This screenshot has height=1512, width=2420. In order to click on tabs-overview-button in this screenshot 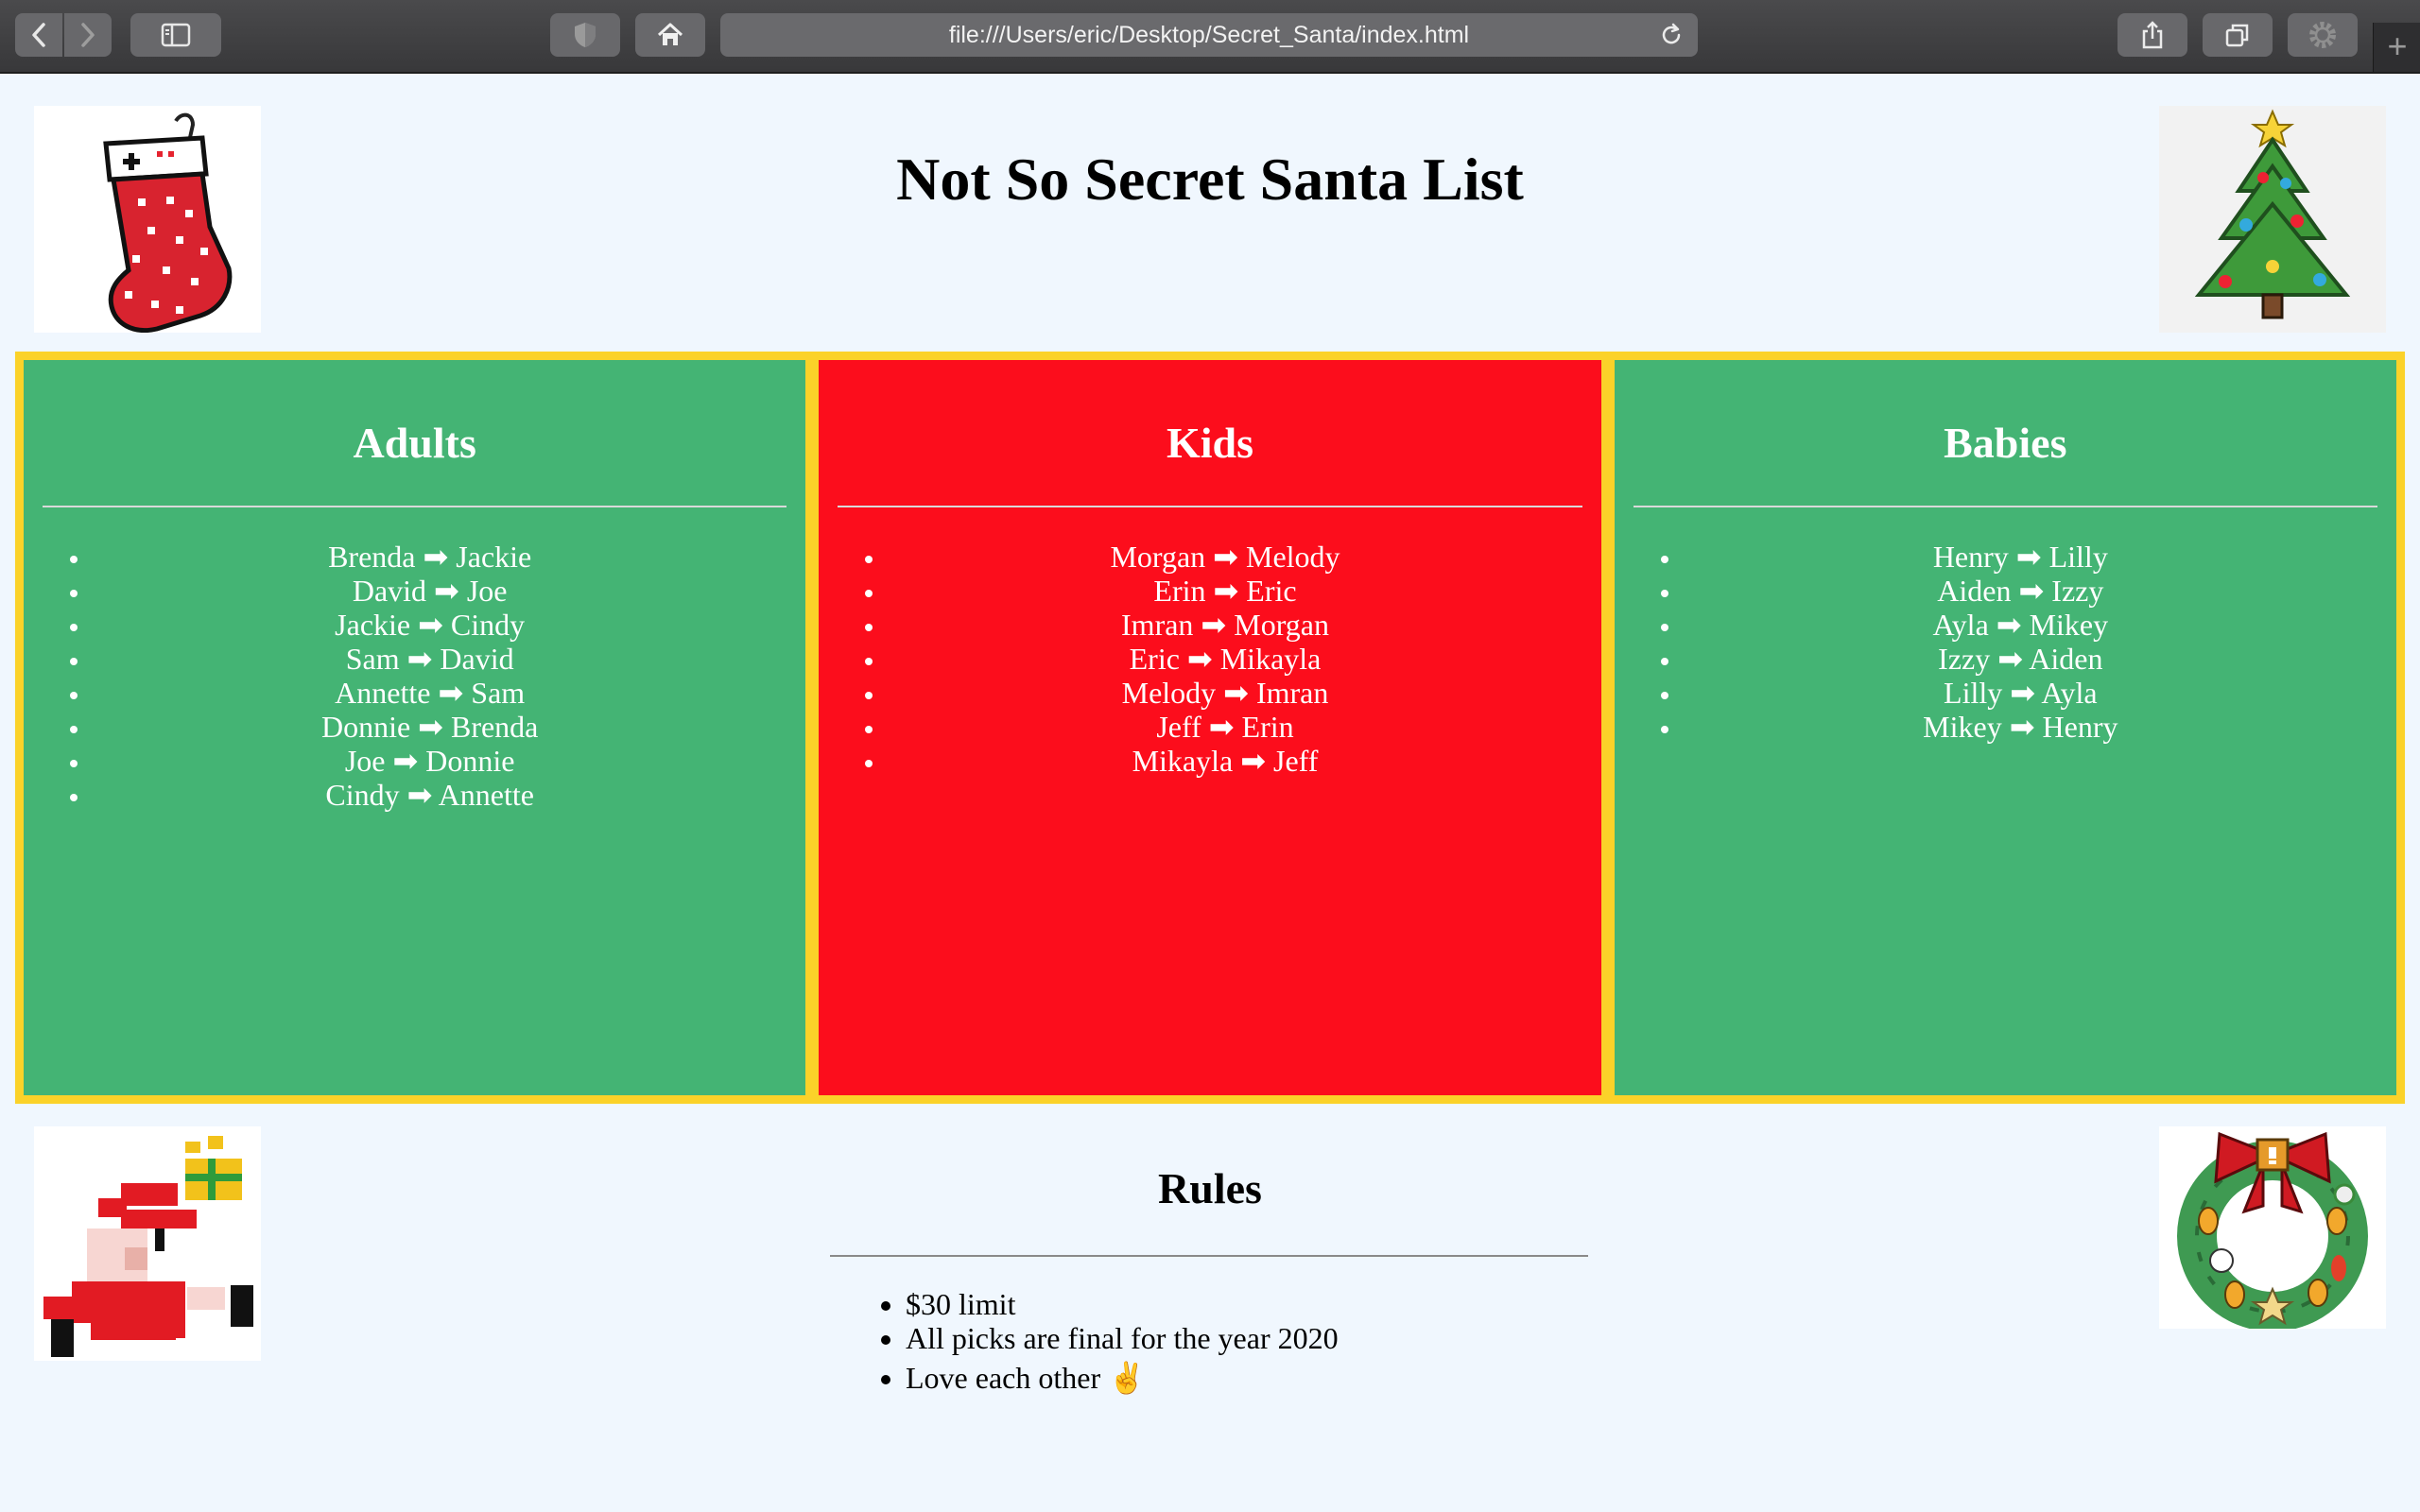, I will do `click(2238, 35)`.